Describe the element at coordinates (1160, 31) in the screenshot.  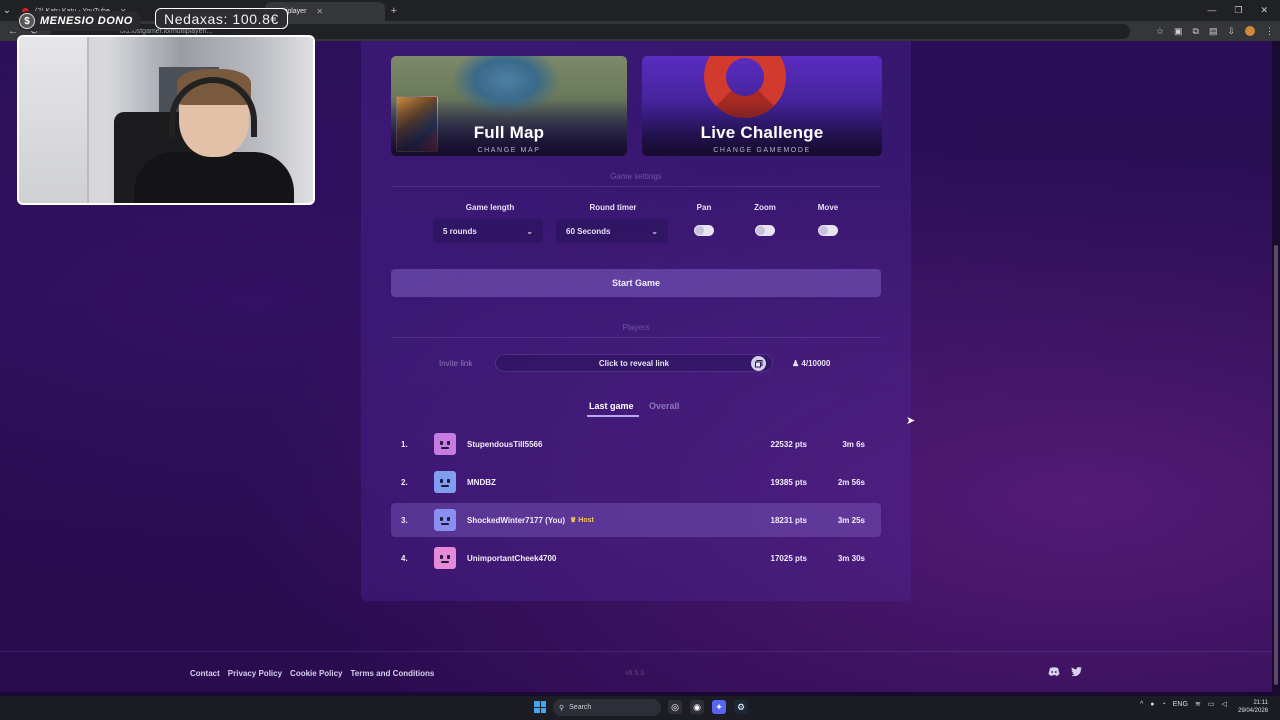
I see `bookmark-star-icon: ☆` at that location.